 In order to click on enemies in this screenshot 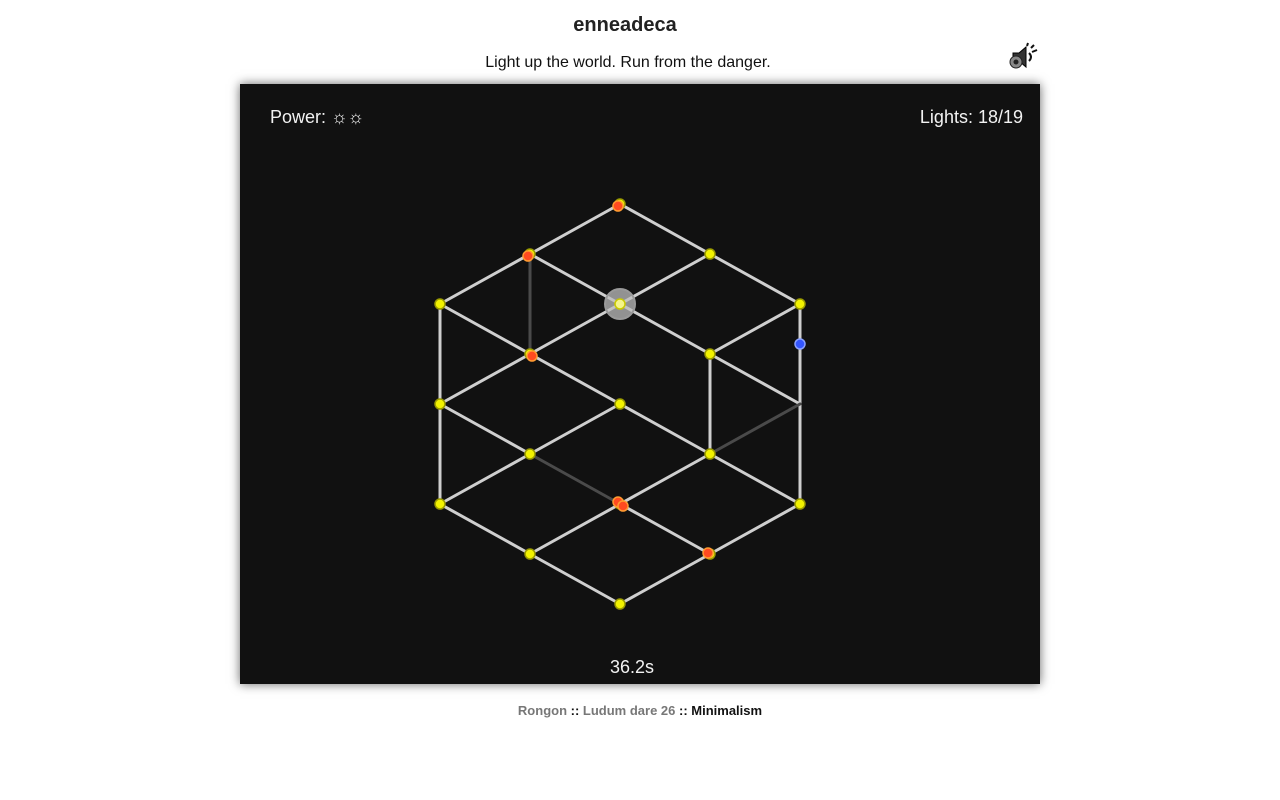, I will do `click(618, 379)`.